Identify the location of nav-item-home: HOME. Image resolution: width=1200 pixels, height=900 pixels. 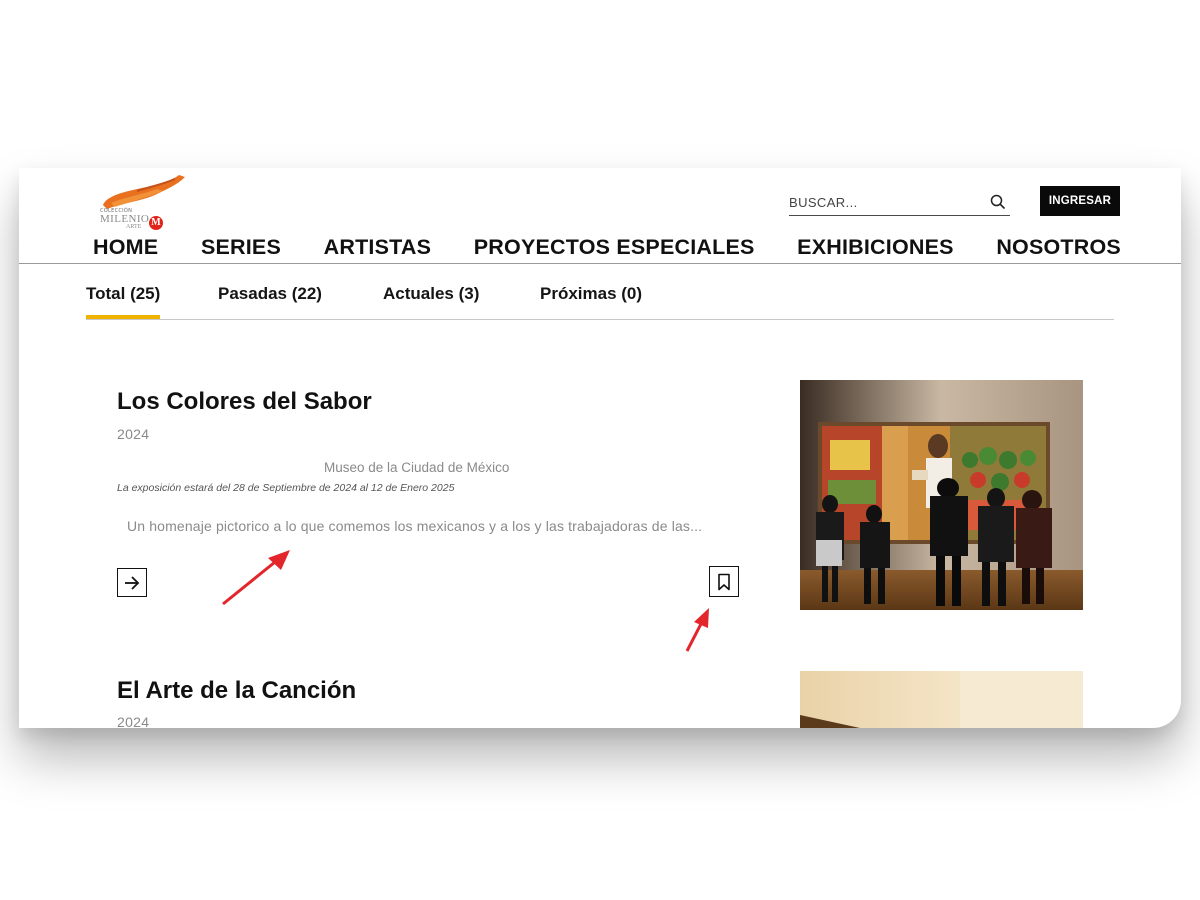
(125, 247).